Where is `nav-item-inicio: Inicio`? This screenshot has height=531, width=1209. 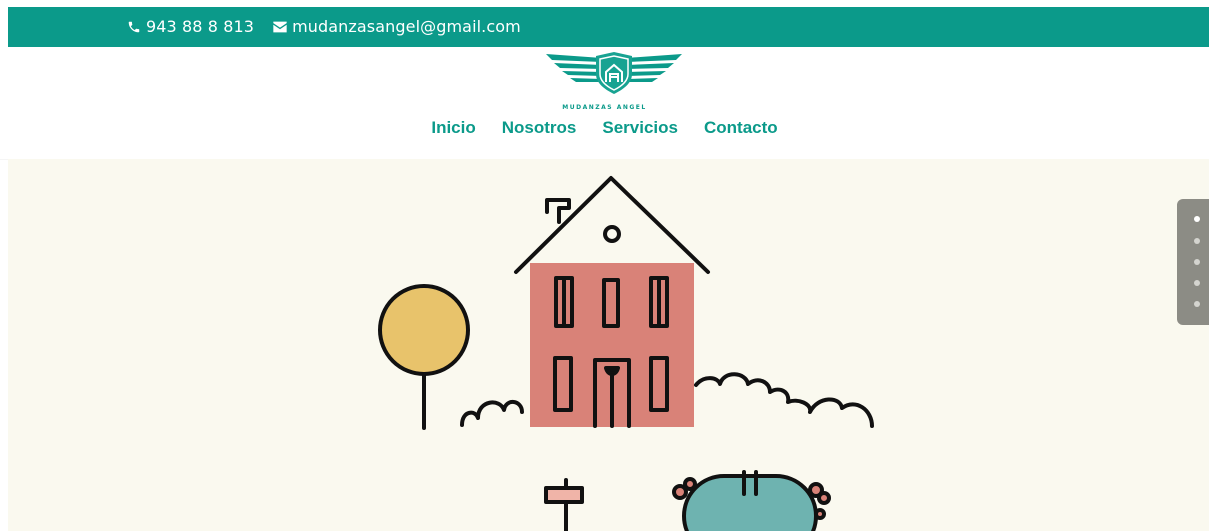 nav-item-inicio: Inicio is located at coordinates (453, 128).